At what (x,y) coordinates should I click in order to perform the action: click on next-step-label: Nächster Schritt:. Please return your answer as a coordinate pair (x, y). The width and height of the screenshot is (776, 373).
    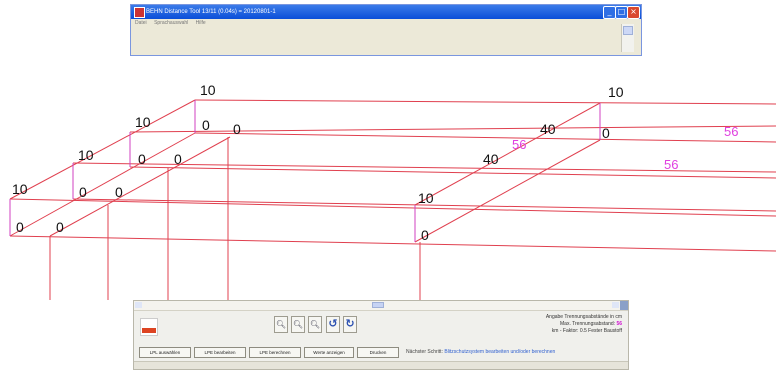
    Looking at the image, I should click on (424, 352).